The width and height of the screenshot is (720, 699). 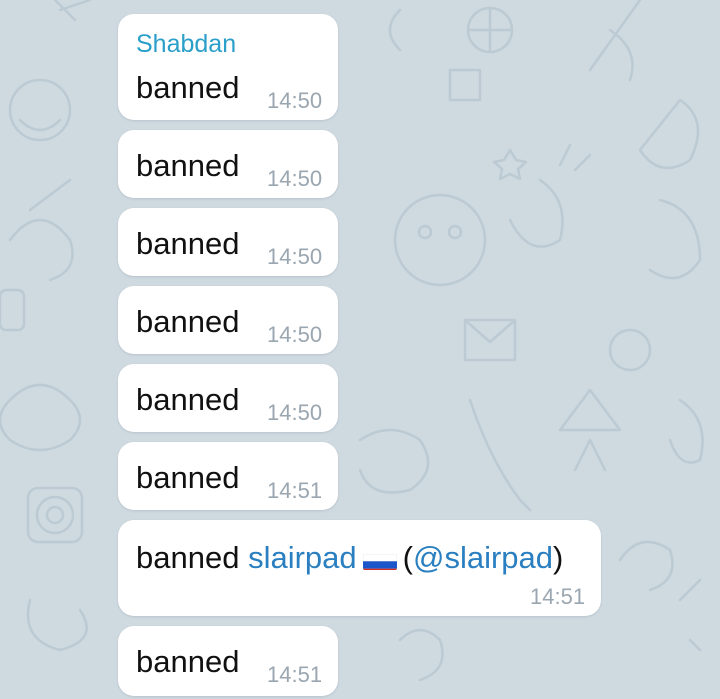 I want to click on user-link: slairpad, so click(x=302, y=557).